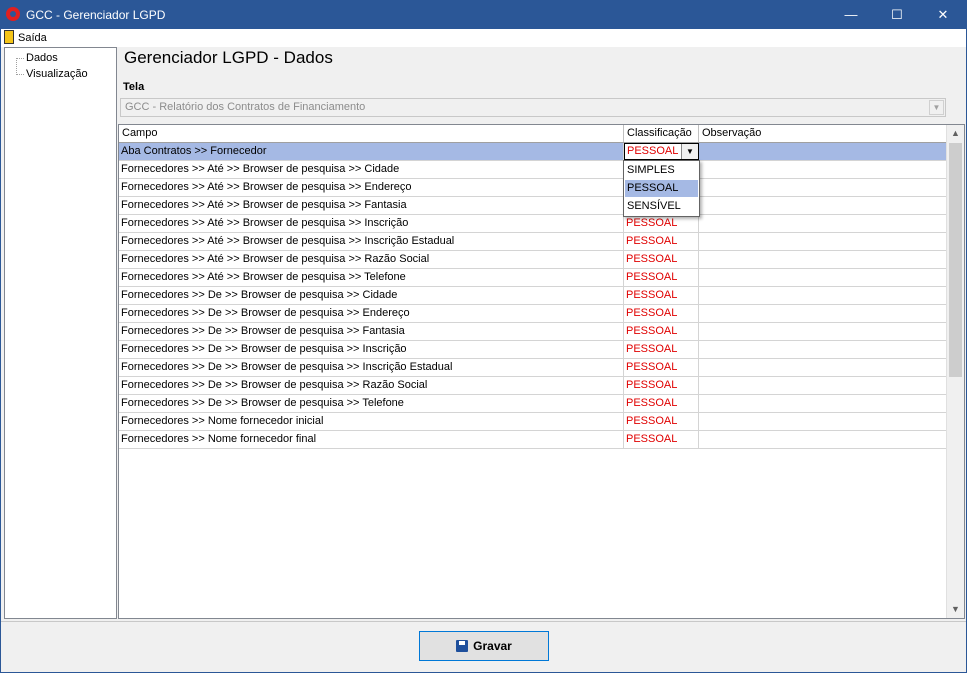 The image size is (967, 673). I want to click on exit-menu-item: Saída, so click(27, 38).